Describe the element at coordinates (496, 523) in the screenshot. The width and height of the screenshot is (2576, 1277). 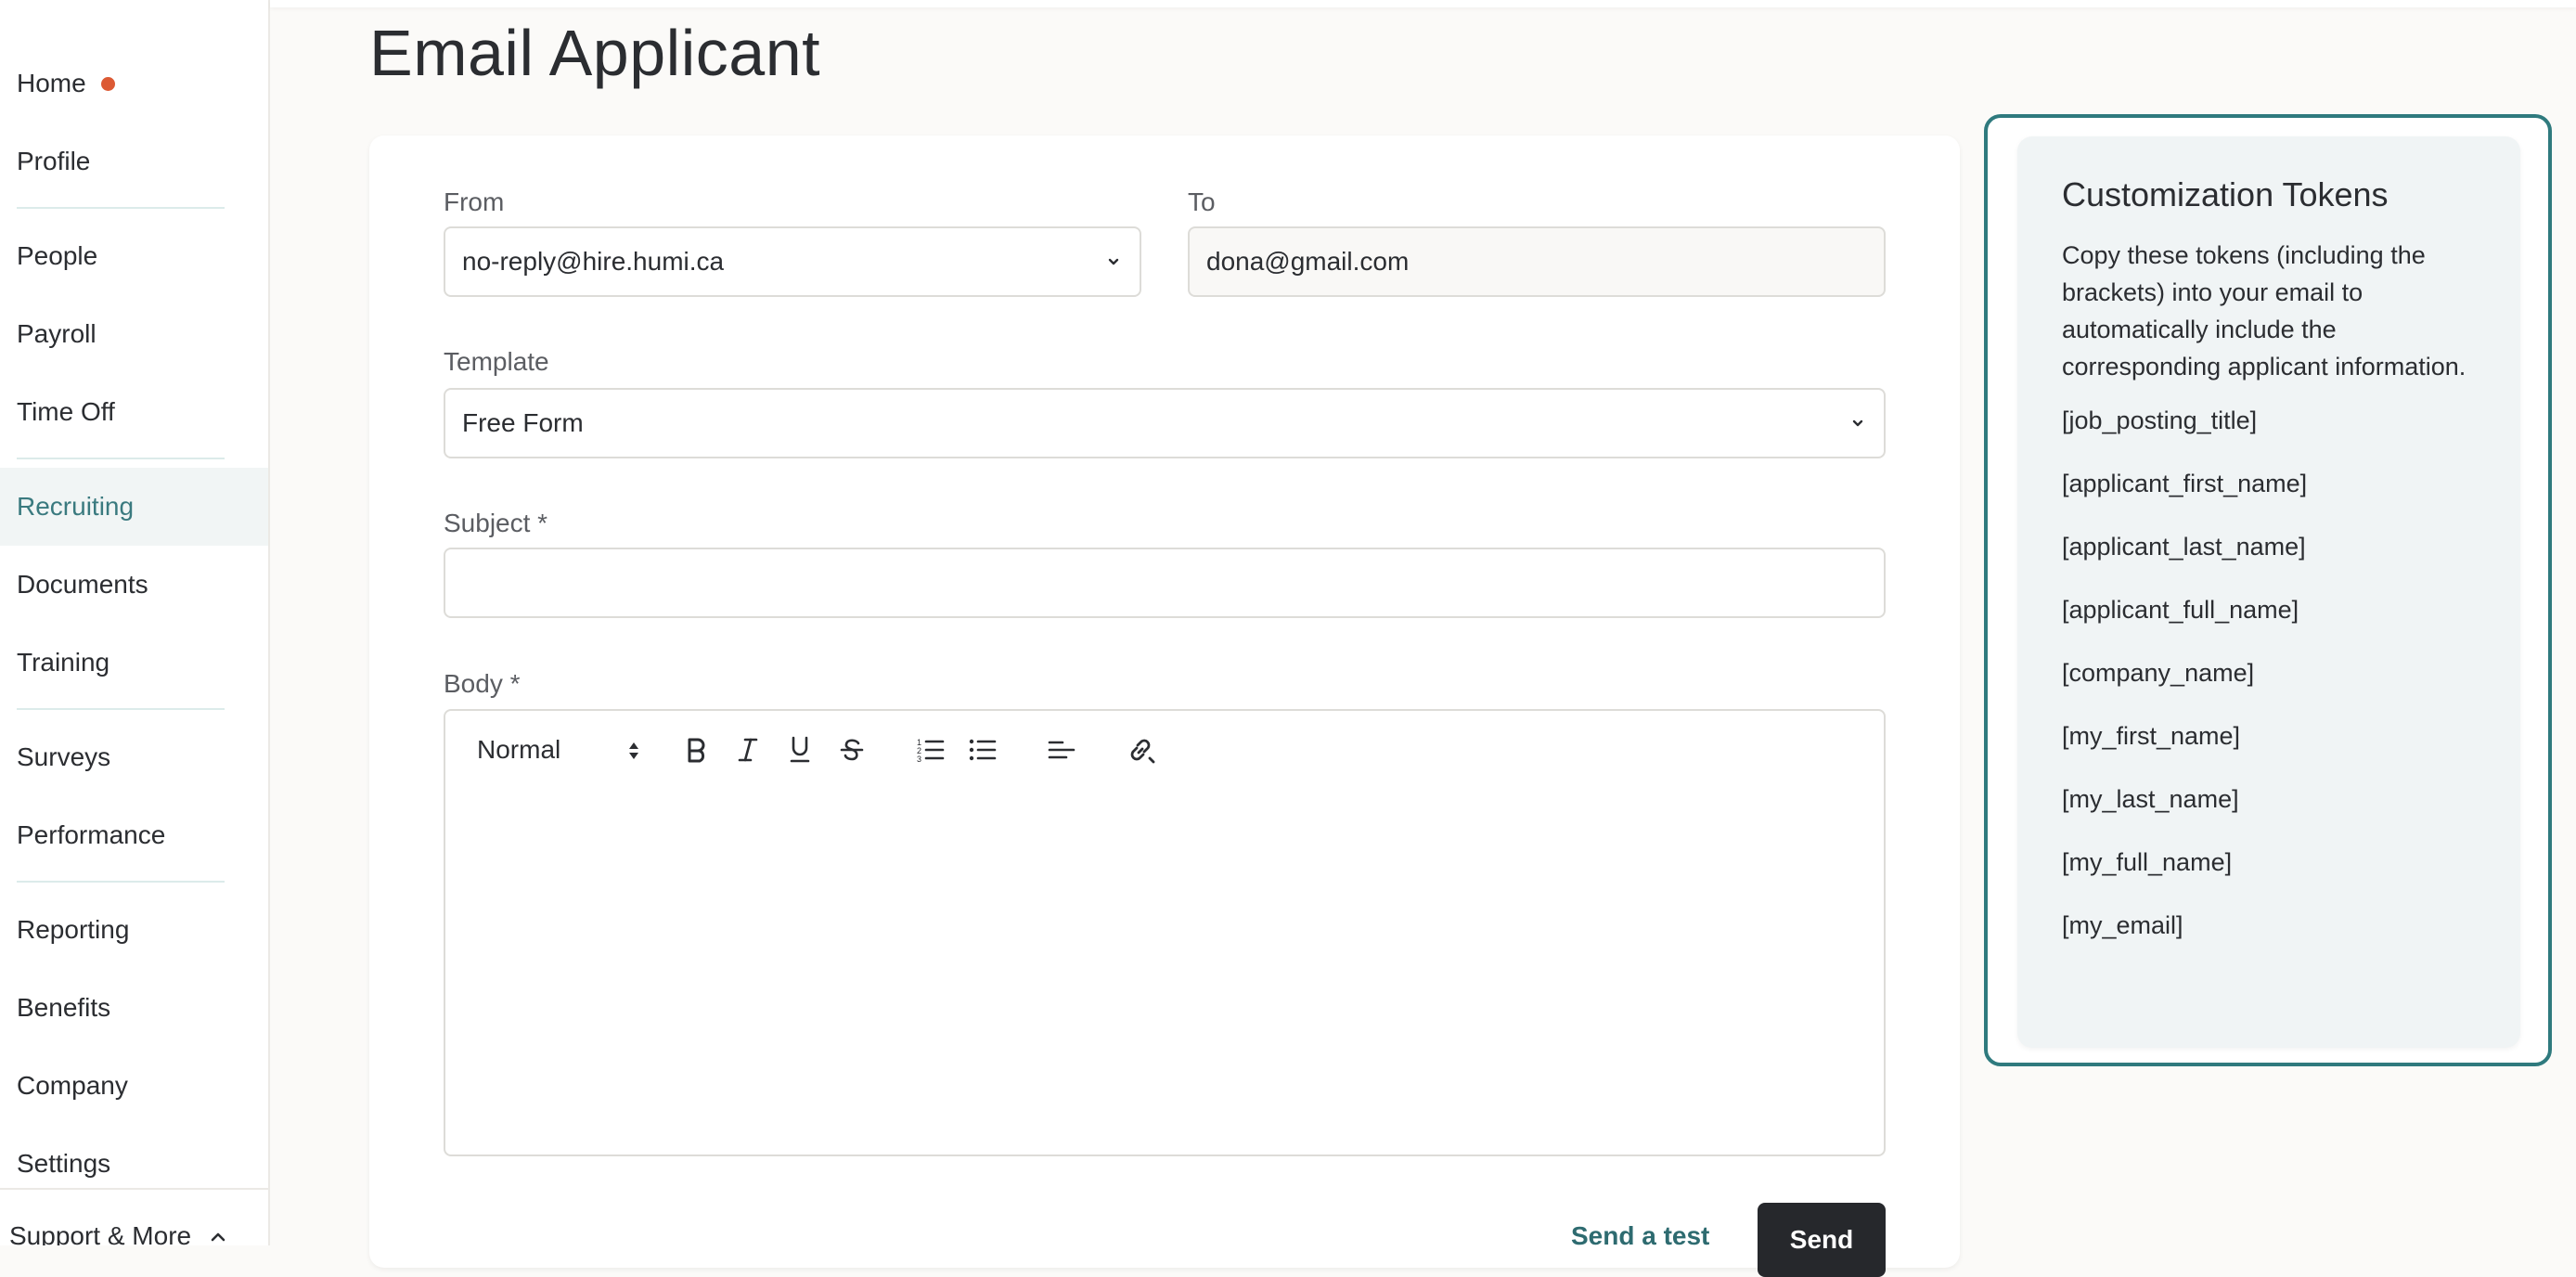
I see `subject-label: Subject *` at that location.